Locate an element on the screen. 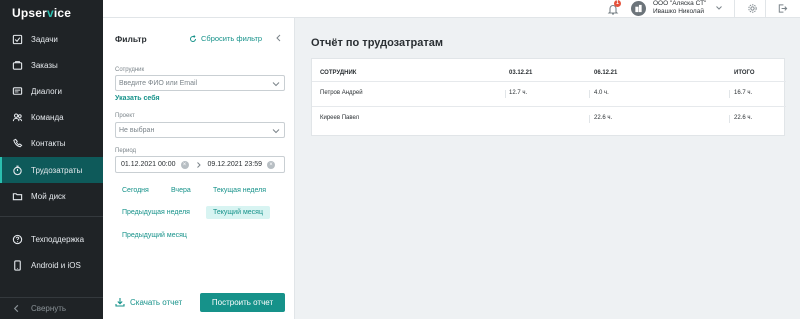 This screenshot has height=319, width=800. period-from: 01.12.2021 00:00 is located at coordinates (146, 164).